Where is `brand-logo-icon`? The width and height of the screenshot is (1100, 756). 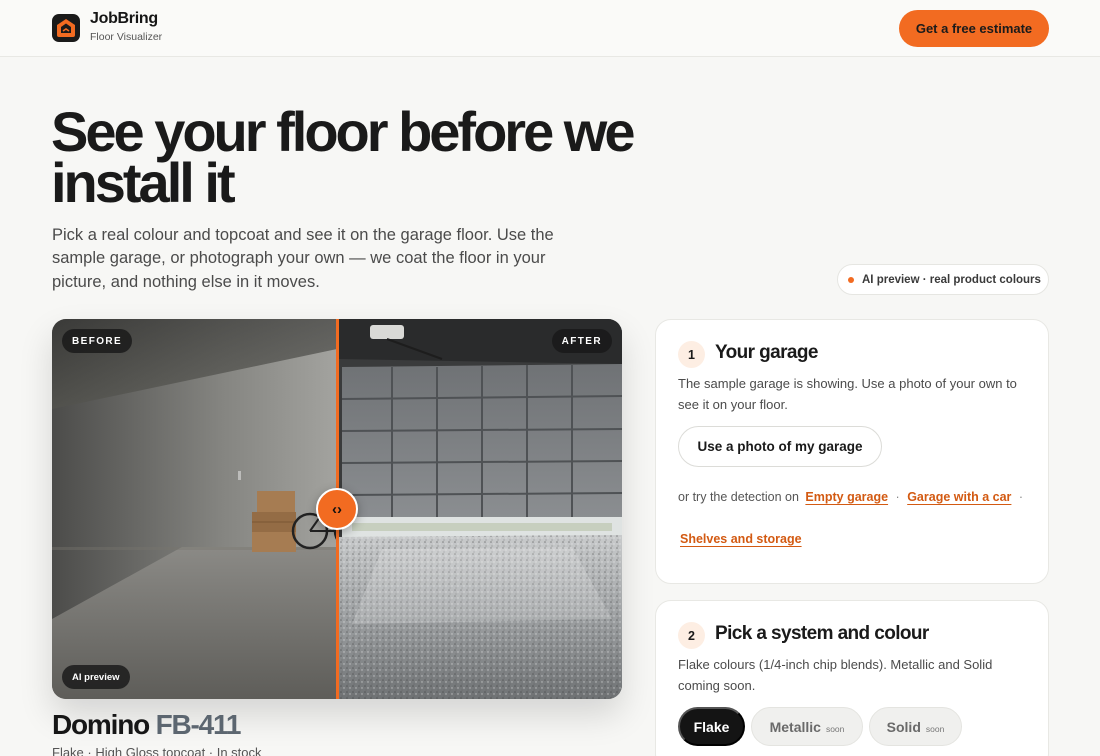 brand-logo-icon is located at coordinates (66, 28).